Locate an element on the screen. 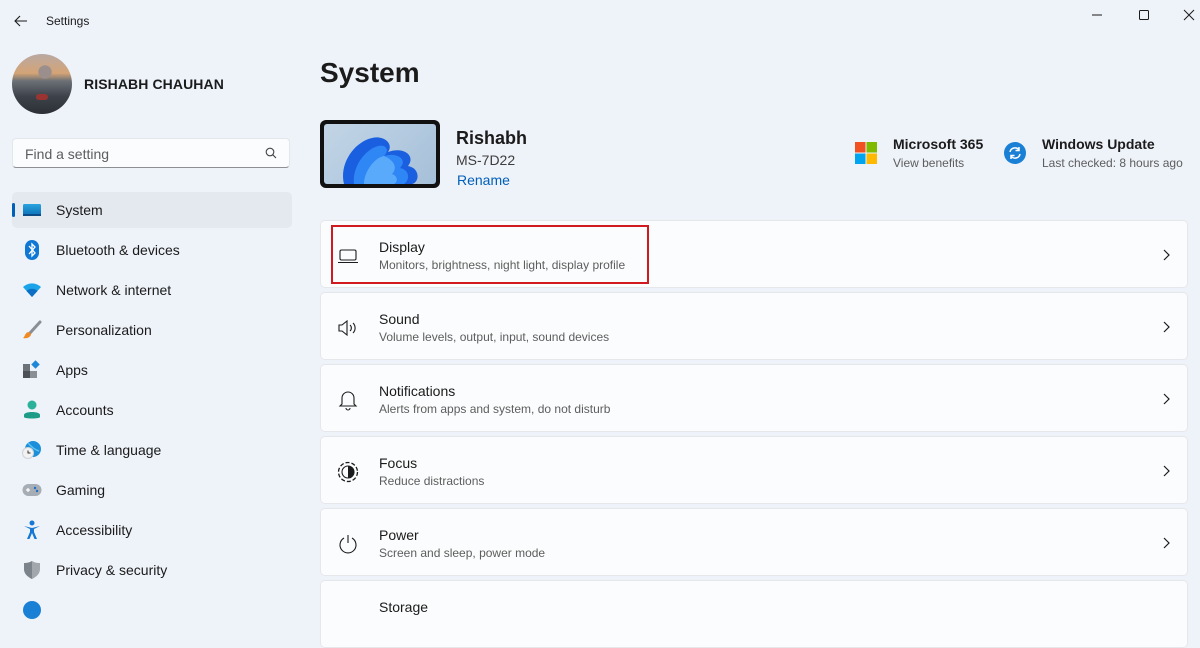 The image size is (1200, 648). sidebar-item-system: System is located at coordinates (152, 210).